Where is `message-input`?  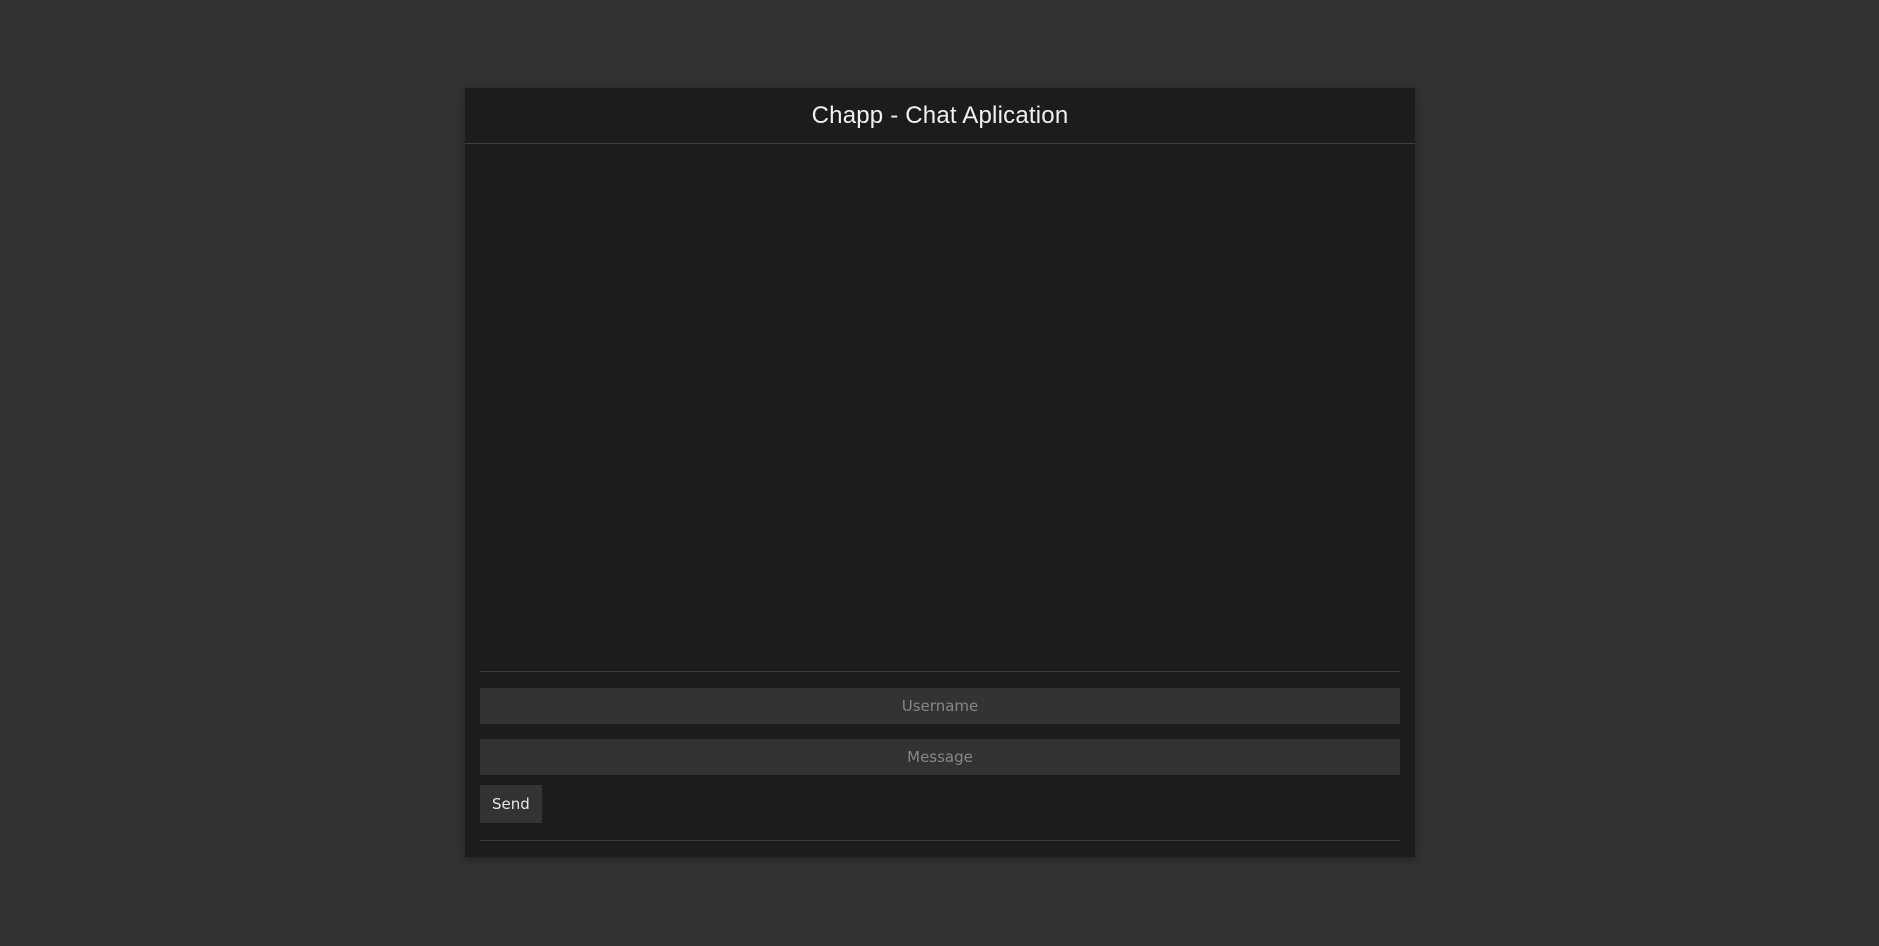
message-input is located at coordinates (940, 757).